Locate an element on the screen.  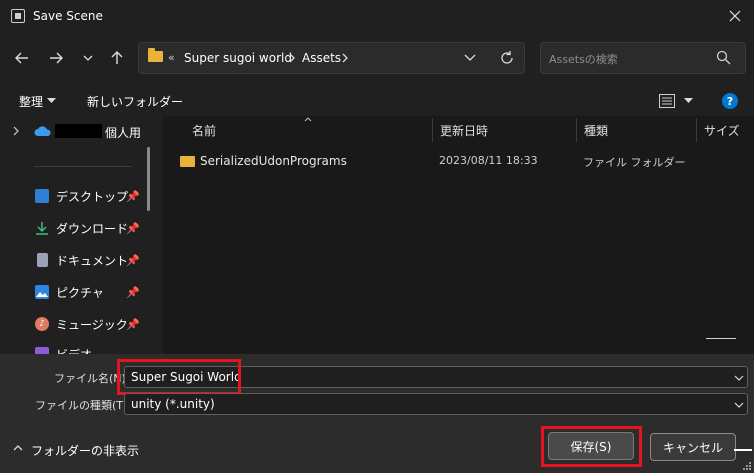
sidebar-label: ミュージック is located at coordinates (92, 324).